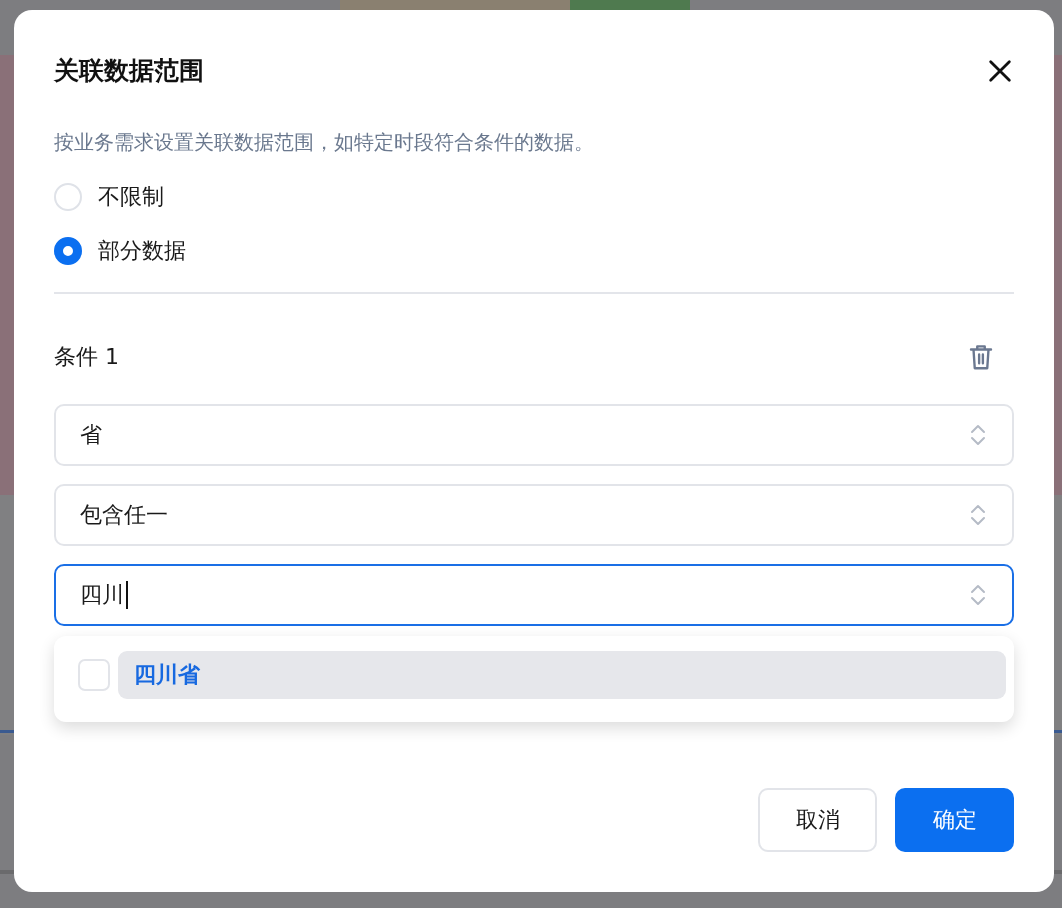 Image resolution: width=1062 pixels, height=908 pixels. Describe the element at coordinates (86, 357) in the screenshot. I see `condition-label: 条件 1` at that location.